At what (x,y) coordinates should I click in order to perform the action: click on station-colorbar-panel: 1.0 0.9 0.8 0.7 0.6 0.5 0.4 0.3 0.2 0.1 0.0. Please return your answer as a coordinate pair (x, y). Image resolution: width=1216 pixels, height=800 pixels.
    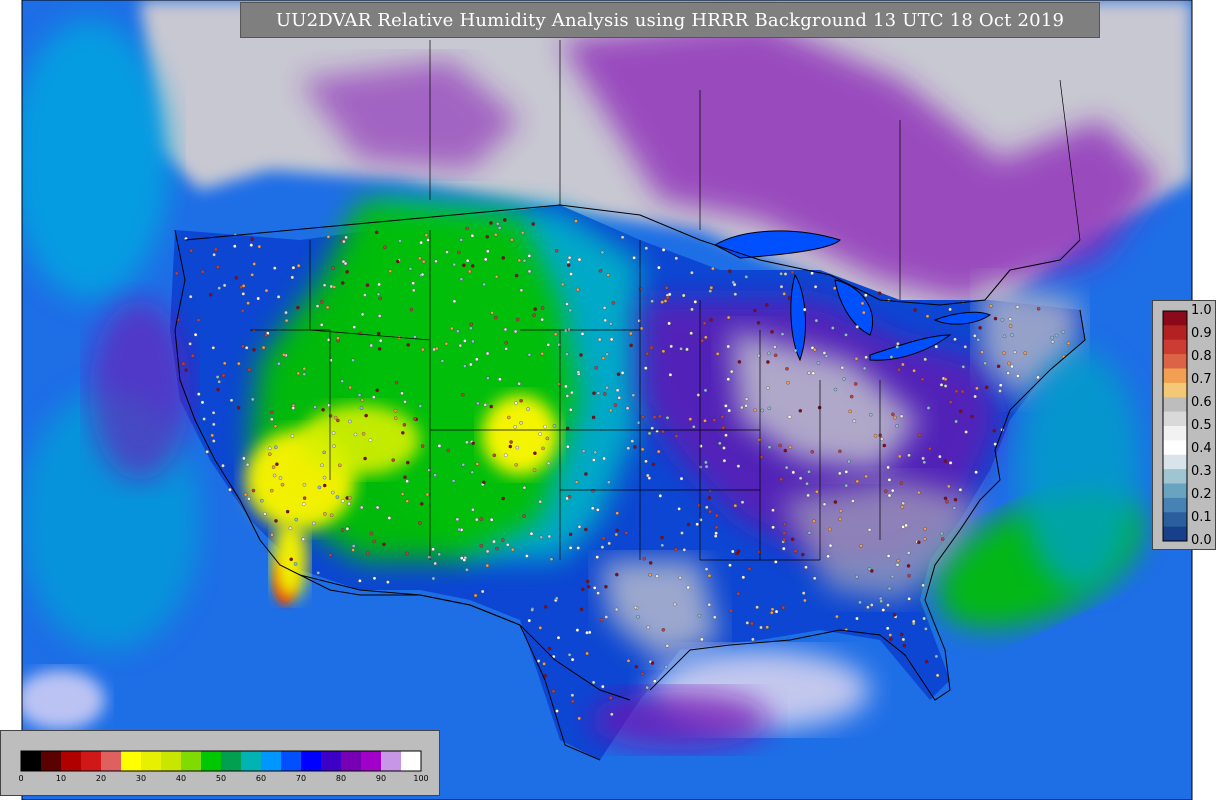
    Looking at the image, I should click on (1184, 425).